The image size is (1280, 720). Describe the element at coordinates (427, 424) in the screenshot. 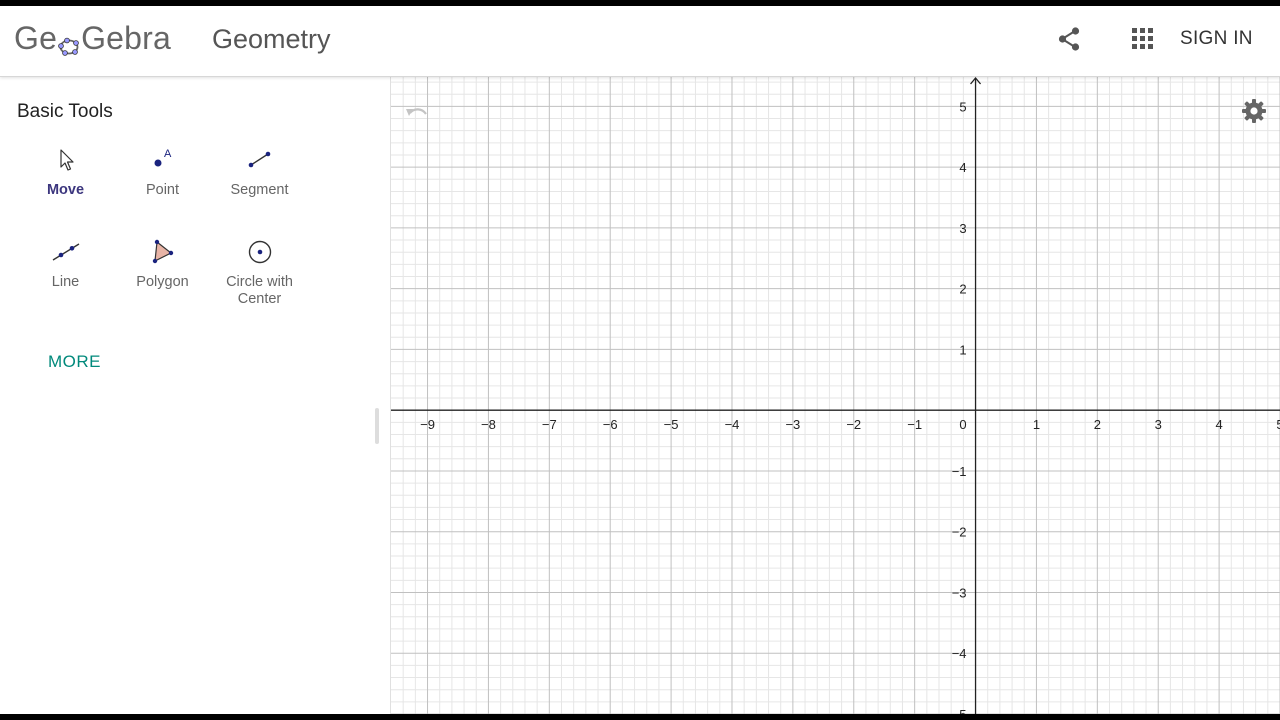

I see `x-tick-label: −9` at that location.